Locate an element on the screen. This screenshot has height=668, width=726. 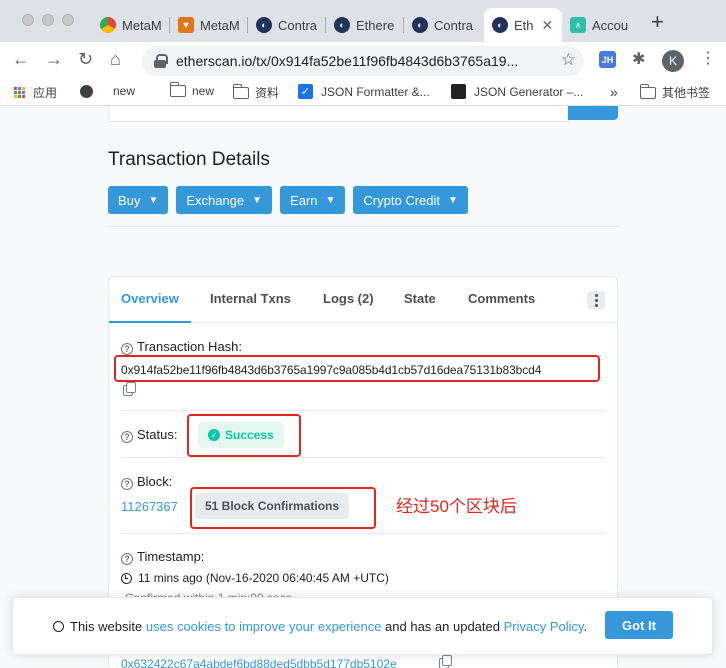
bookmark-label: 其他书签 is located at coordinates (686, 93).